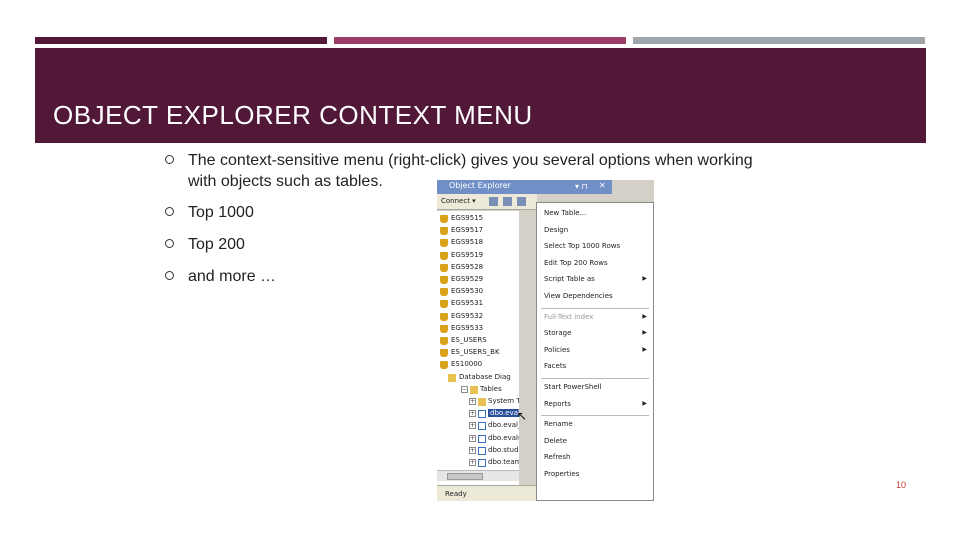  I want to click on tree-node-label: Database Diag, so click(485, 376).